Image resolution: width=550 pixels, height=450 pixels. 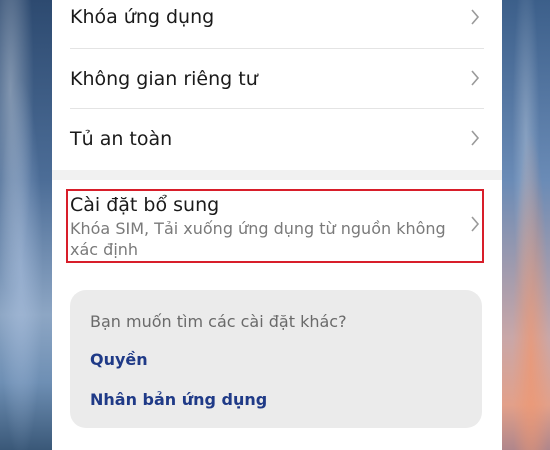 What do you see at coordinates (277, 139) in the screenshot?
I see `settings-item-safe: Tủ an toàn` at bounding box center [277, 139].